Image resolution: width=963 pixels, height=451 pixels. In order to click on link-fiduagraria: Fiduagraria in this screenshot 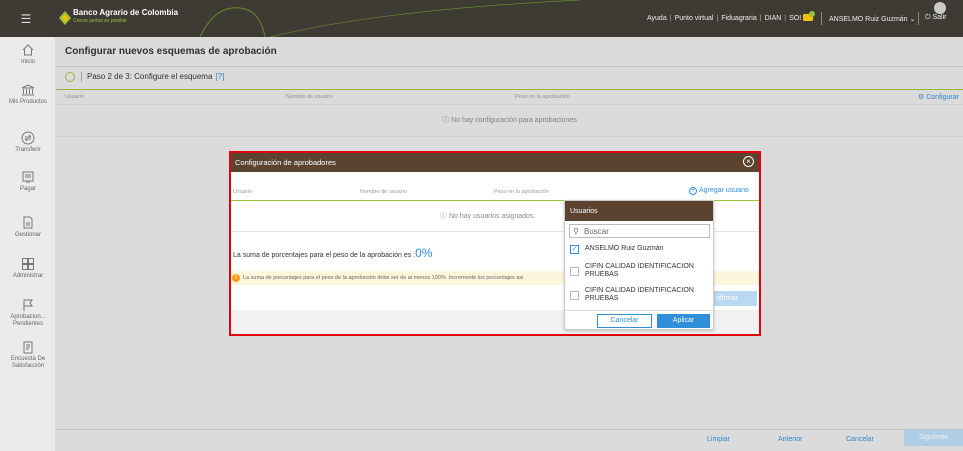, I will do `click(738, 18)`.